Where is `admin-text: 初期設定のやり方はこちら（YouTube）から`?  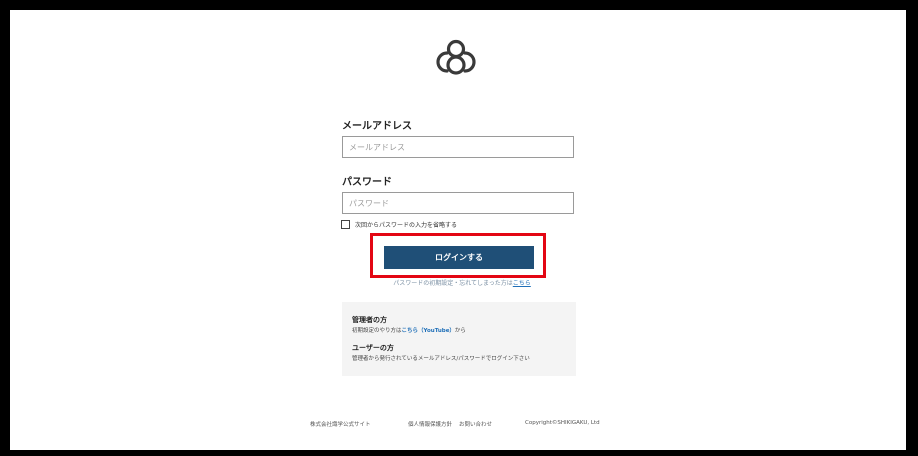 admin-text: 初期設定のやり方はこちら（YouTube）から is located at coordinates (409, 330).